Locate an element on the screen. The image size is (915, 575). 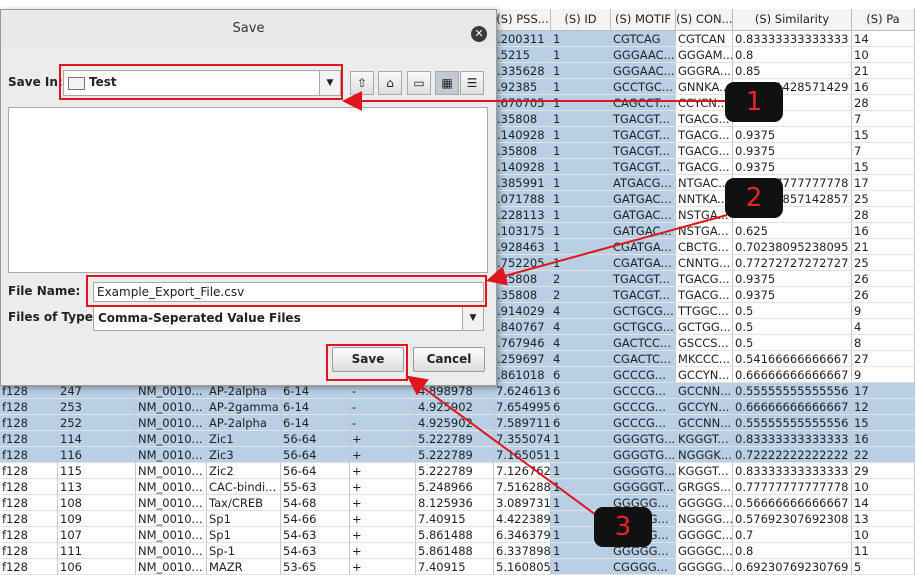
step-badge-3: 3 is located at coordinates (623, 527).